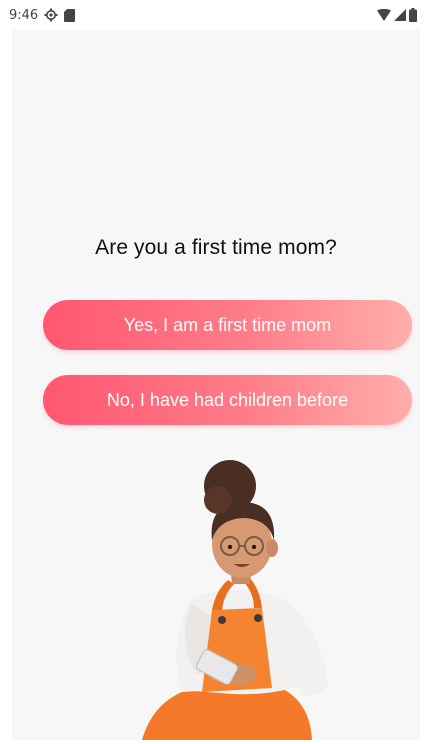  Describe the element at coordinates (384, 15) in the screenshot. I see `wifi-icon` at that location.